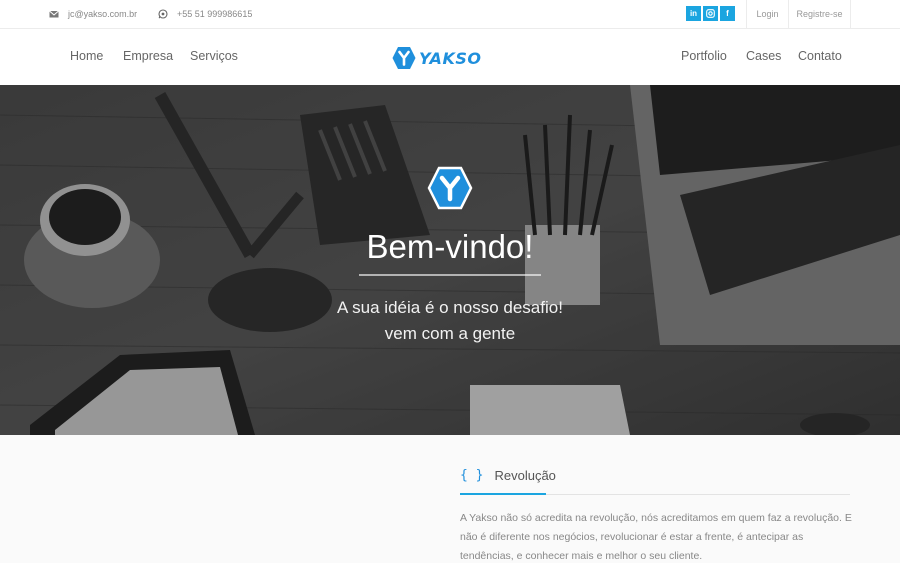 Image resolution: width=900 pixels, height=563 pixels. Describe the element at coordinates (503, 494) in the screenshot. I see `section-accent-bar` at that location.